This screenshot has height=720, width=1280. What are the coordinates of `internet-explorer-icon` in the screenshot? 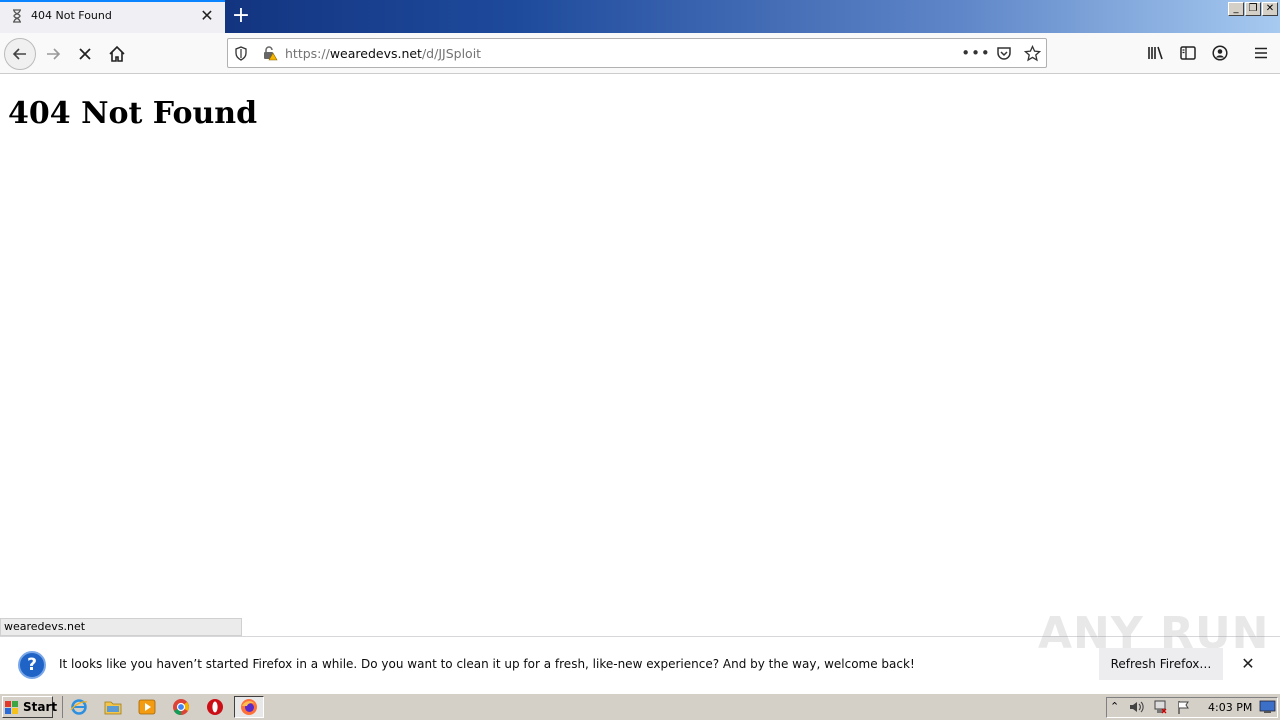 It's located at (79, 707).